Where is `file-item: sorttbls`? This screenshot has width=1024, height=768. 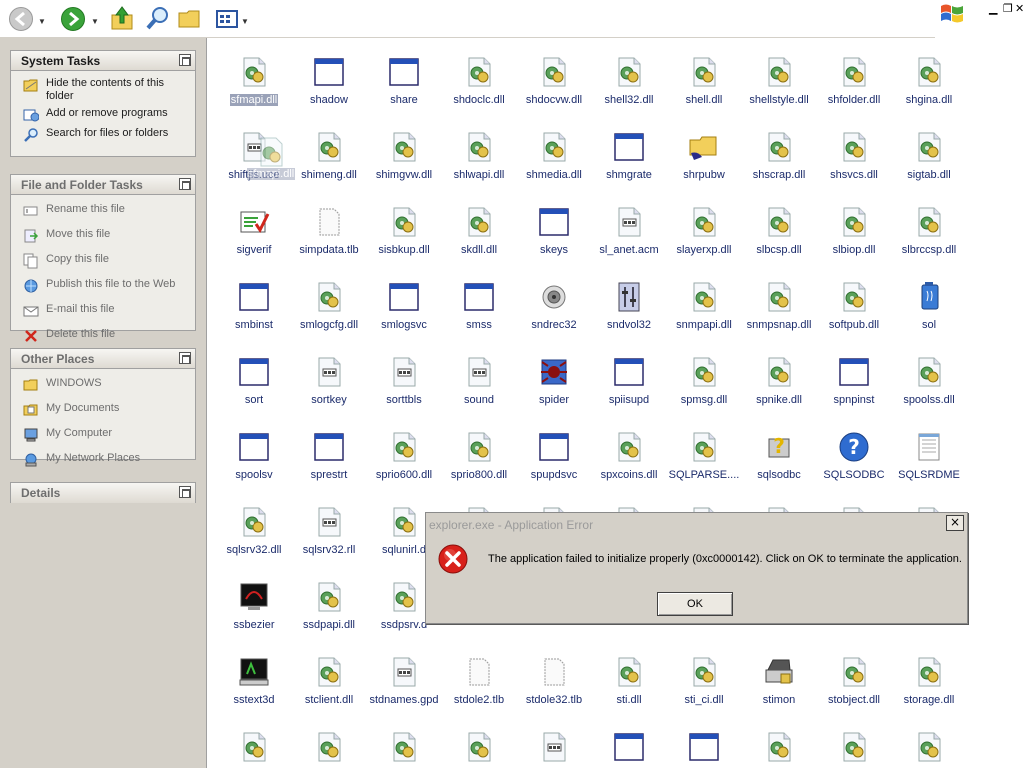
file-item: sorttbls is located at coordinates (404, 382).